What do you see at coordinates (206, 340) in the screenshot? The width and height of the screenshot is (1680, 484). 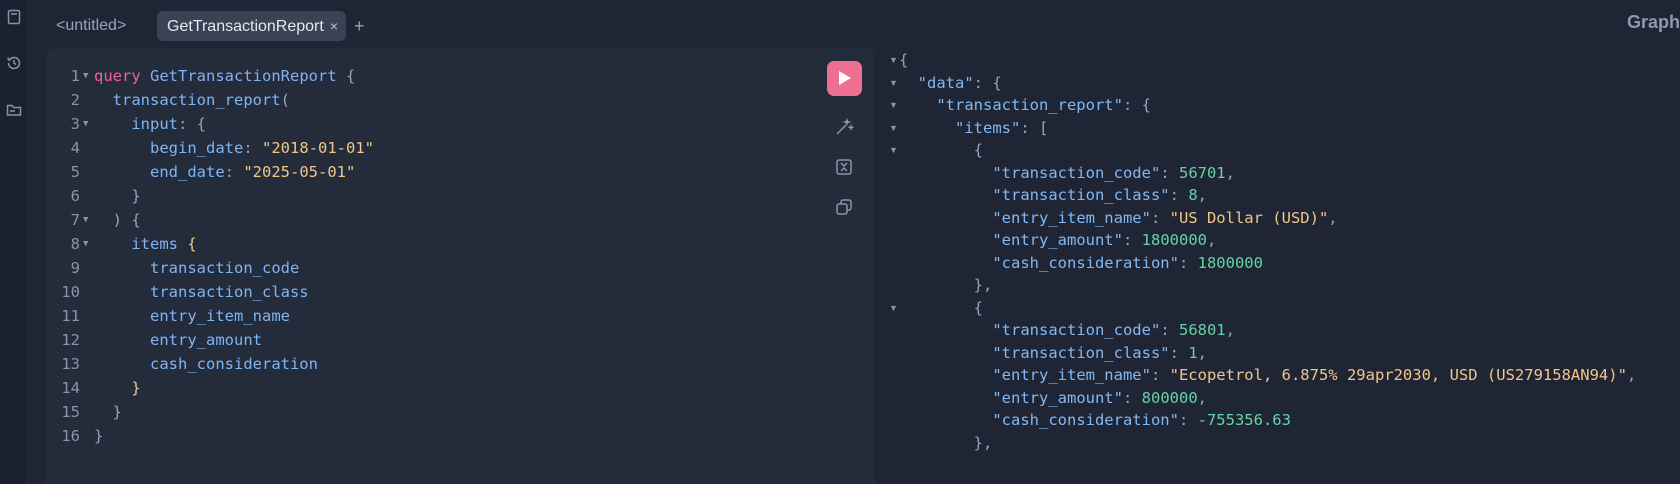 I see `code-token: entry_amount` at bounding box center [206, 340].